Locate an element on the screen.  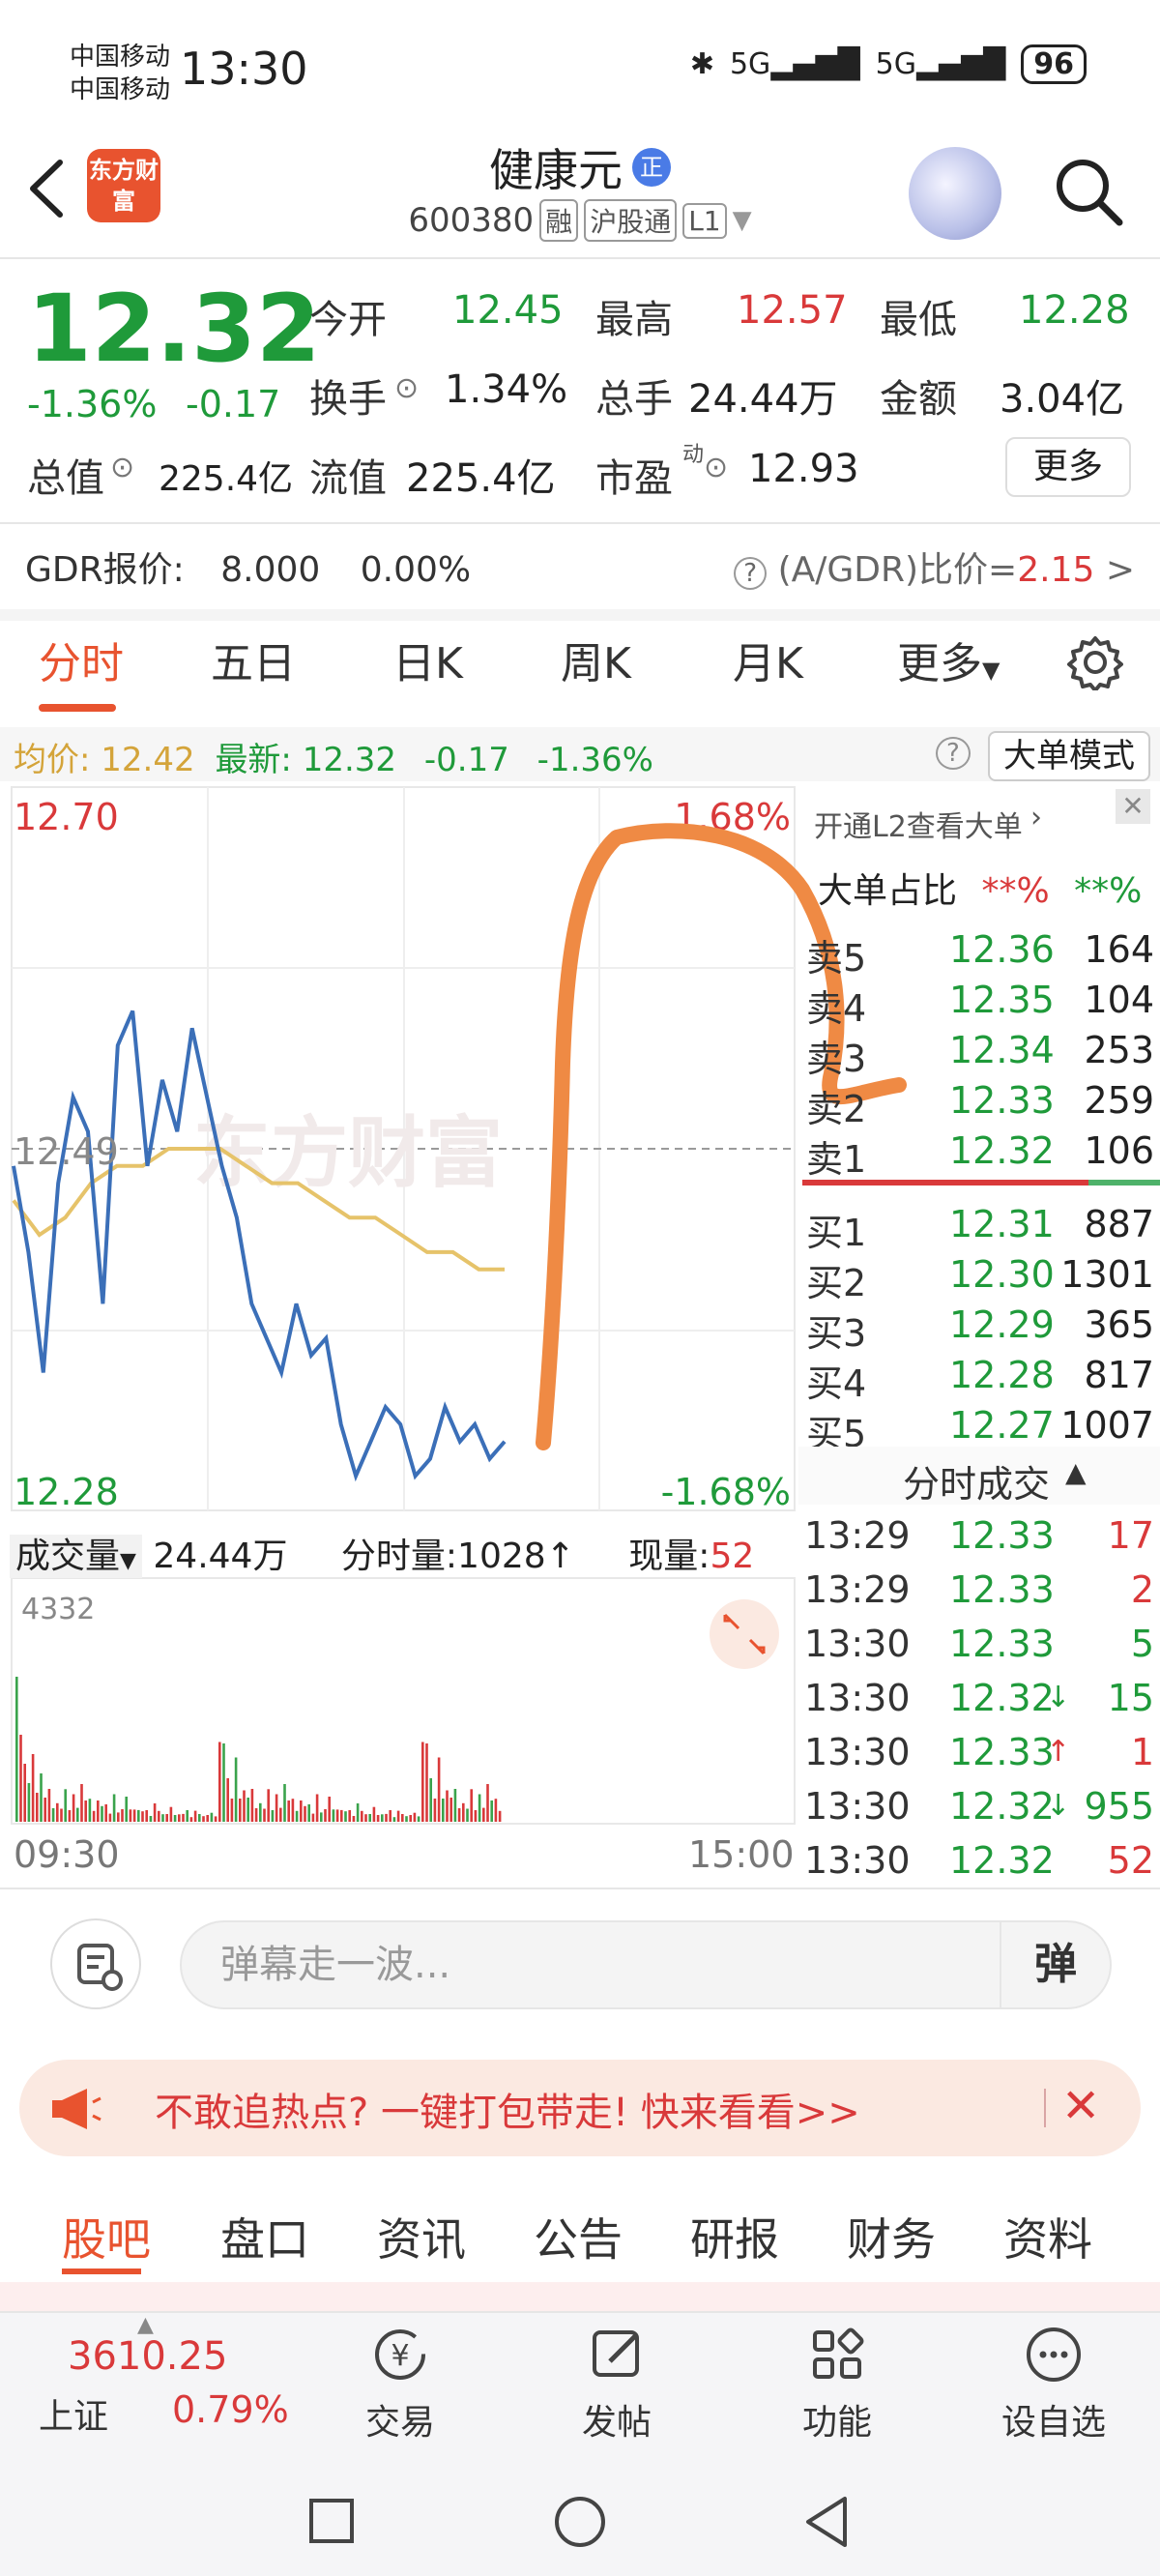
bid-volume: 817 is located at coordinates (1119, 1375).